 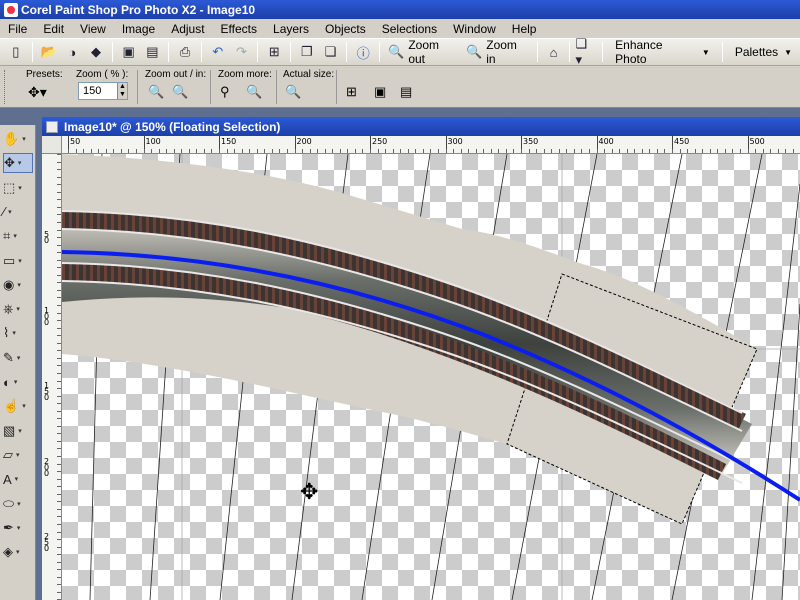 What do you see at coordinates (474, 29) in the screenshot?
I see `menu-window: Window` at bounding box center [474, 29].